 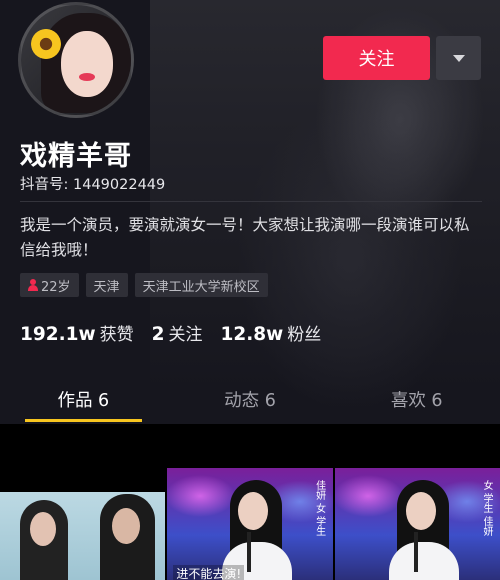 I want to click on stat-followers: 12.8w 粉丝, so click(x=270, y=332).